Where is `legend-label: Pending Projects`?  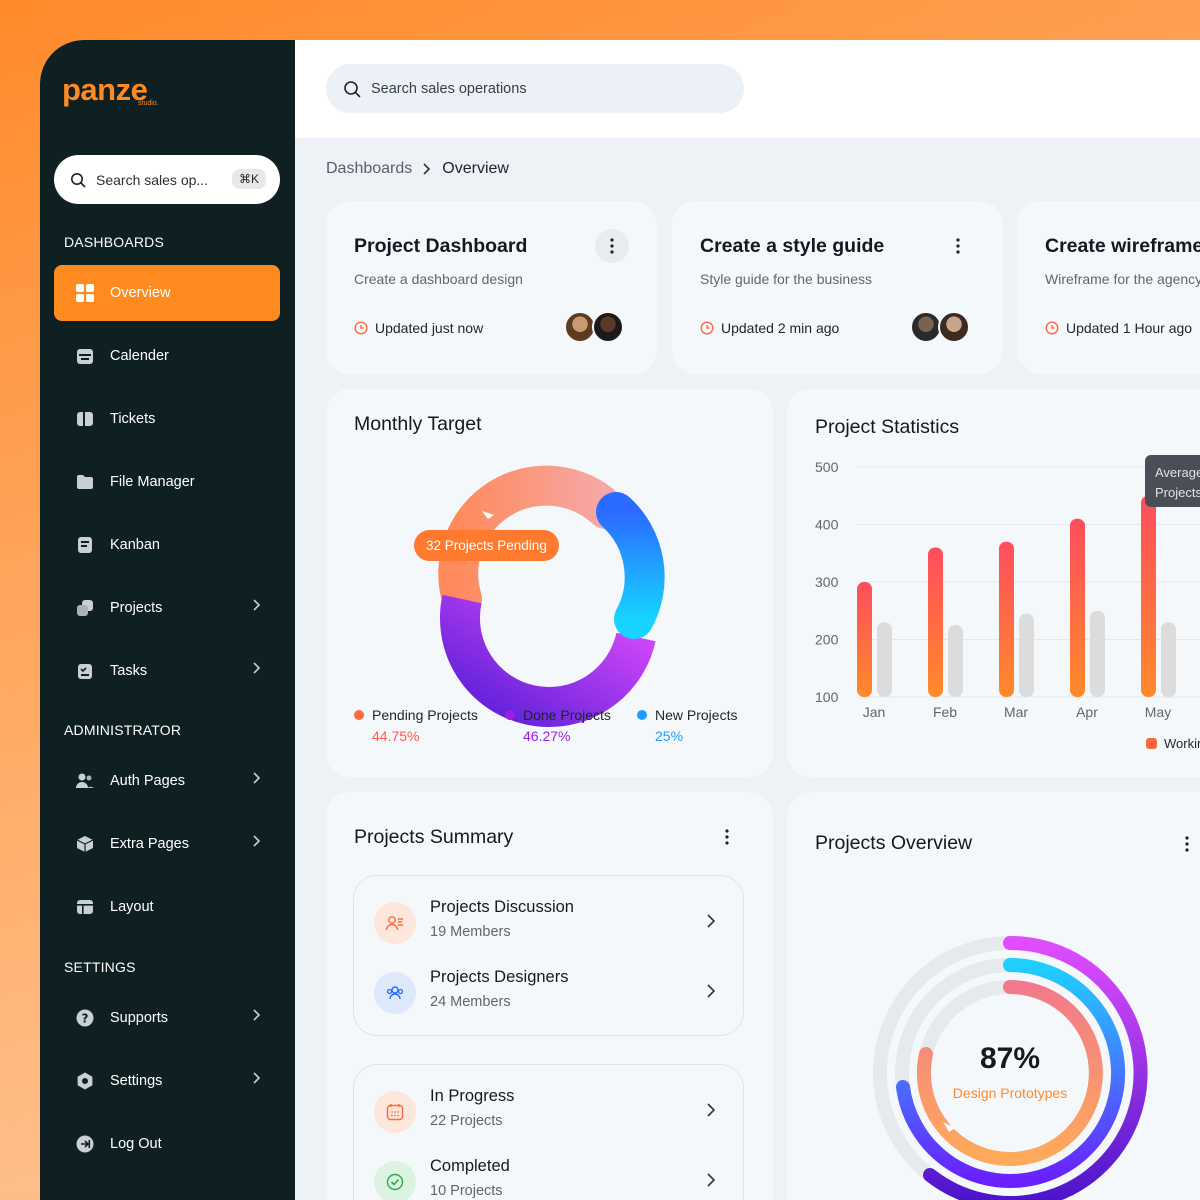 legend-label: Pending Projects is located at coordinates (425, 715).